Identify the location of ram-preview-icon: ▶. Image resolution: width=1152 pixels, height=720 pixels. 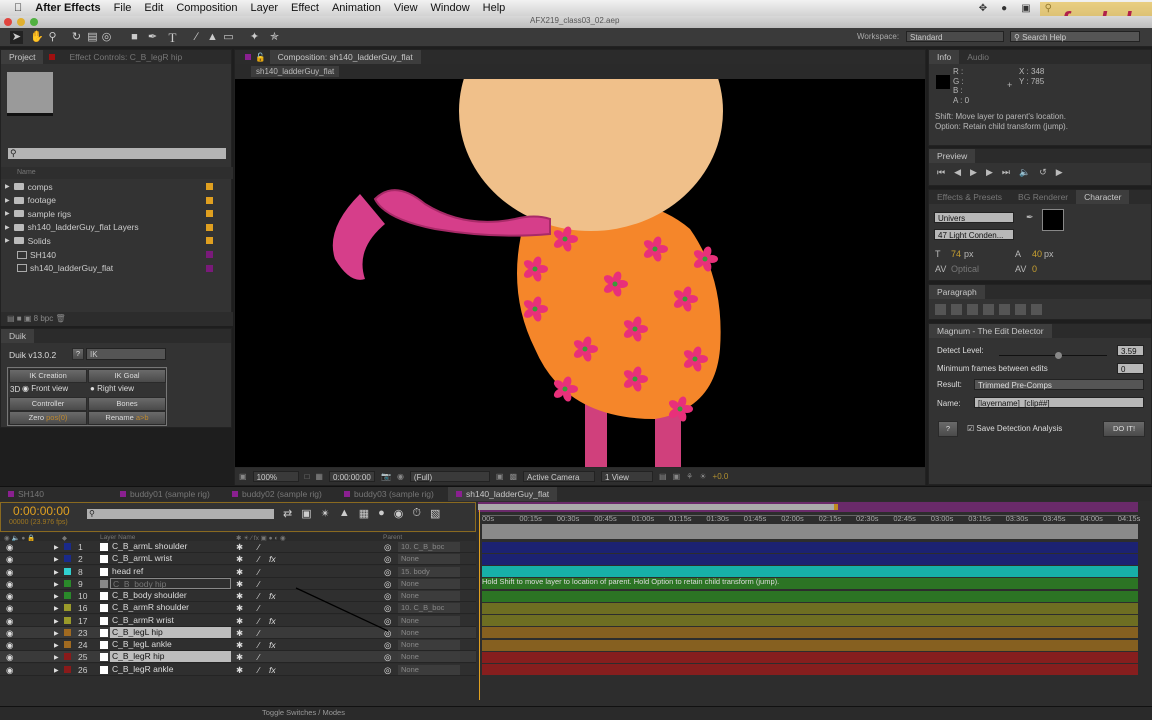
(1059, 172).